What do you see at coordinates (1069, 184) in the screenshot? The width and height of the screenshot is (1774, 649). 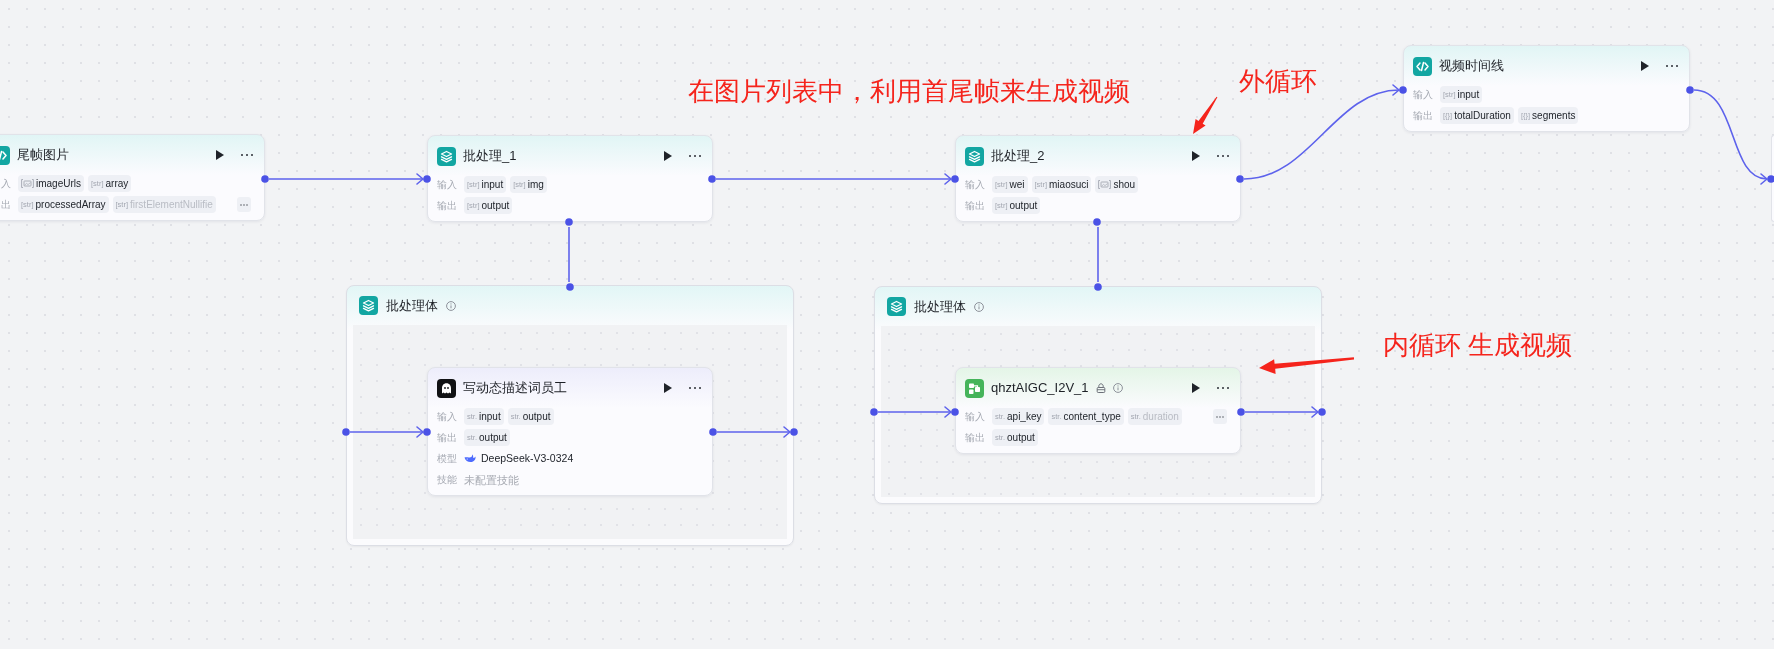 I see `parameter-name: miaosuci` at bounding box center [1069, 184].